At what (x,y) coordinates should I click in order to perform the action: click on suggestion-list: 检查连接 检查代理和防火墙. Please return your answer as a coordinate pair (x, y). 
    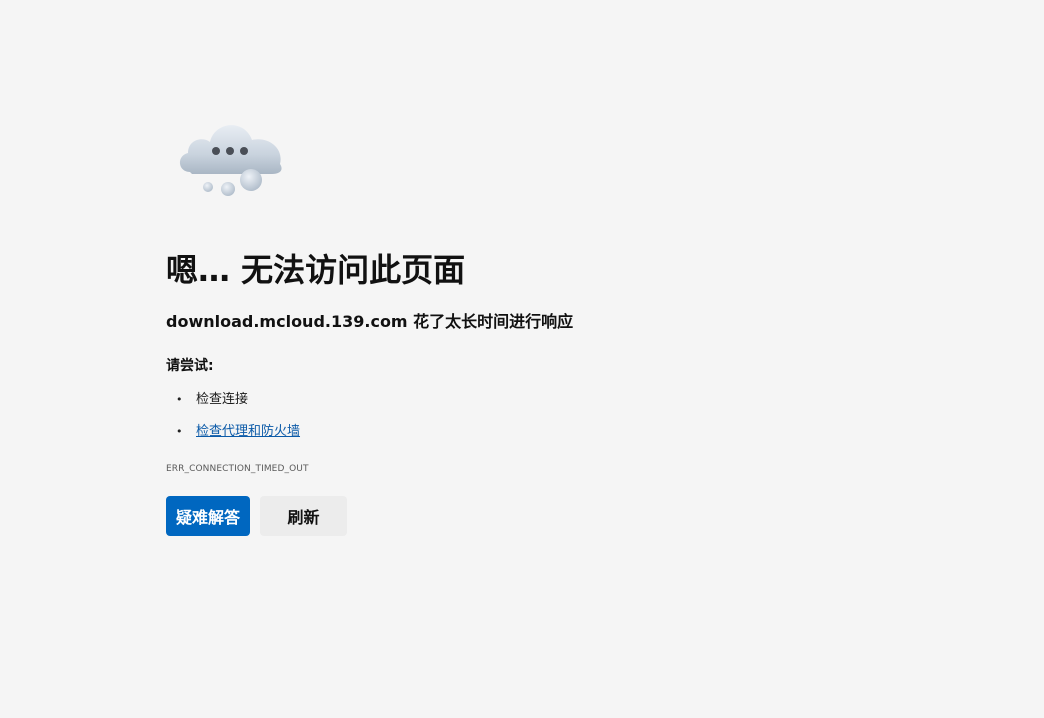
    Looking at the image, I should click on (233, 421).